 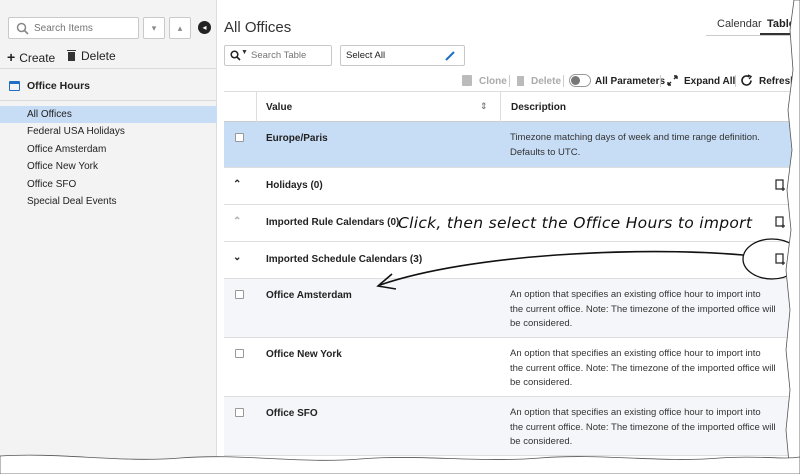 I want to click on calendar-icon, so click(x=14, y=86).